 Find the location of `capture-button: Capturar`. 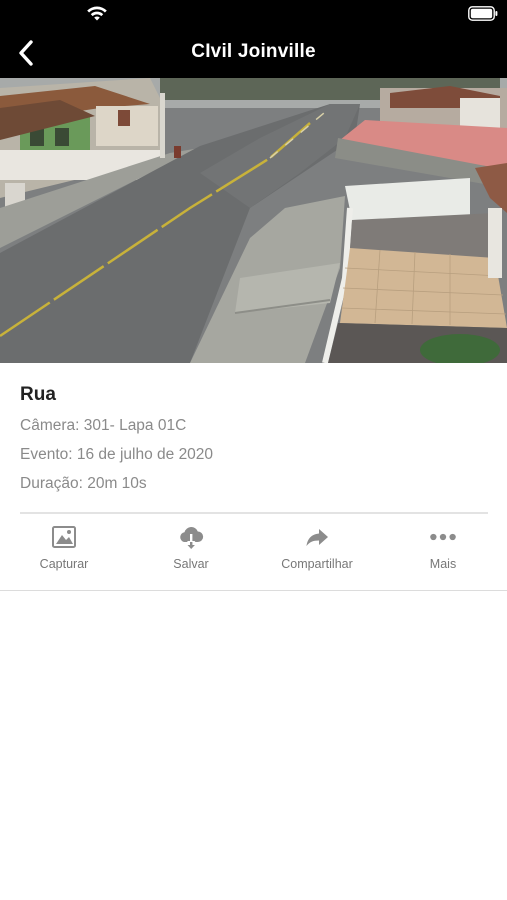

capture-button: Capturar is located at coordinates (64, 551).